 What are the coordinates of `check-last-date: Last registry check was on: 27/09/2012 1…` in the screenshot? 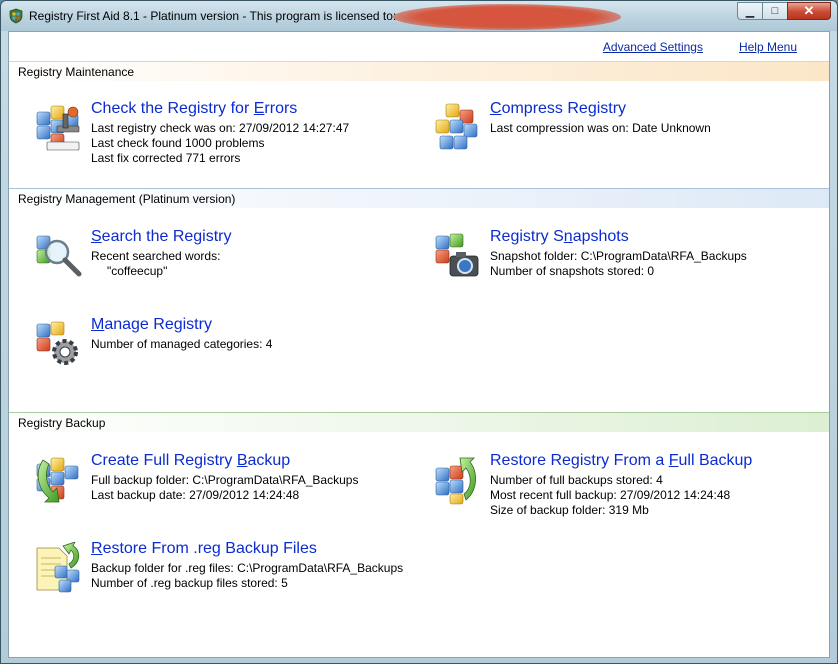 It's located at (220, 128).